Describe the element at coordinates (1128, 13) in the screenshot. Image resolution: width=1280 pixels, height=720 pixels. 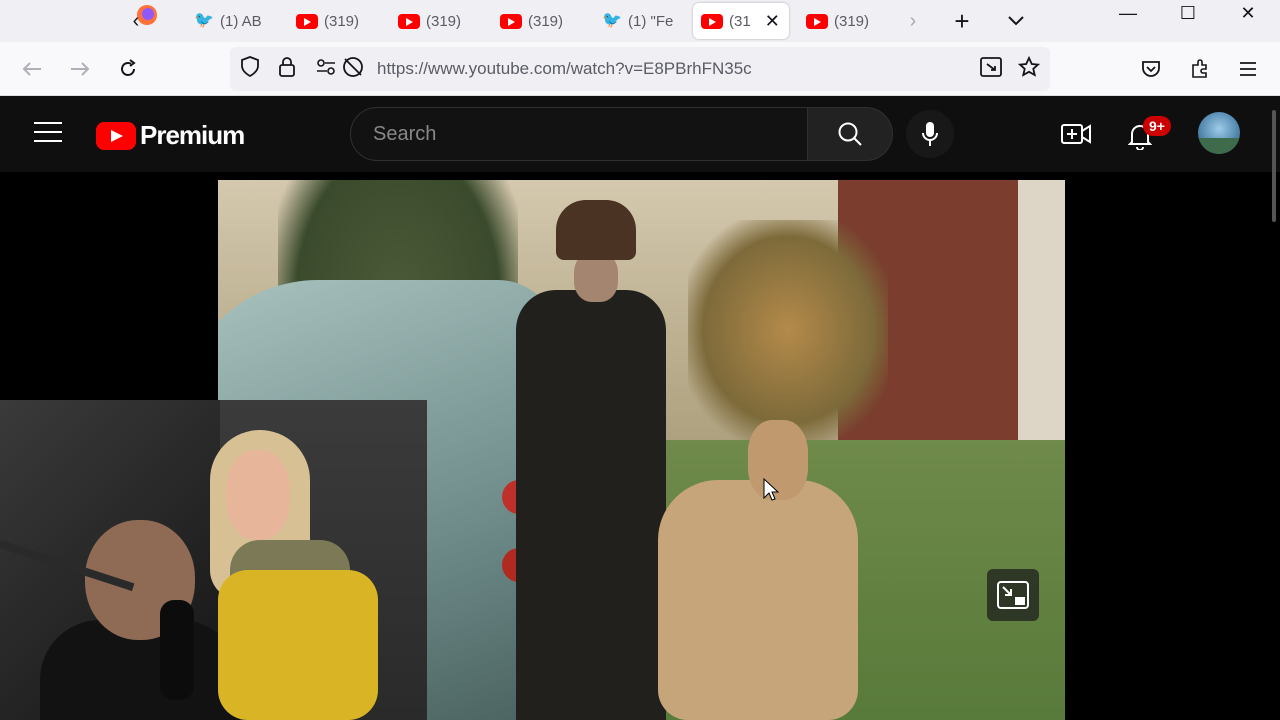
I see `minimize-button: —` at that location.